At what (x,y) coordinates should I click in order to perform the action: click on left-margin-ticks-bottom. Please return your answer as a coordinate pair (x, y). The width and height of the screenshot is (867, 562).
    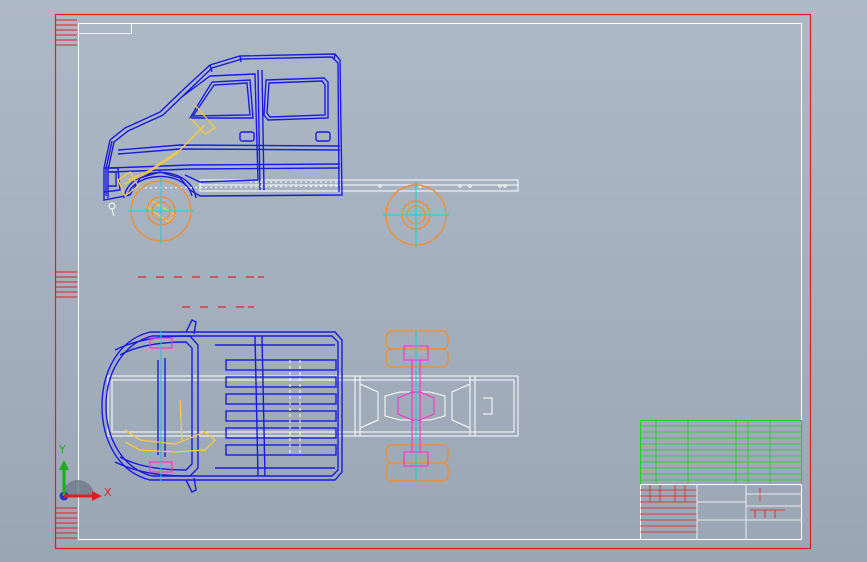
    Looking at the image, I should click on (66, 523).